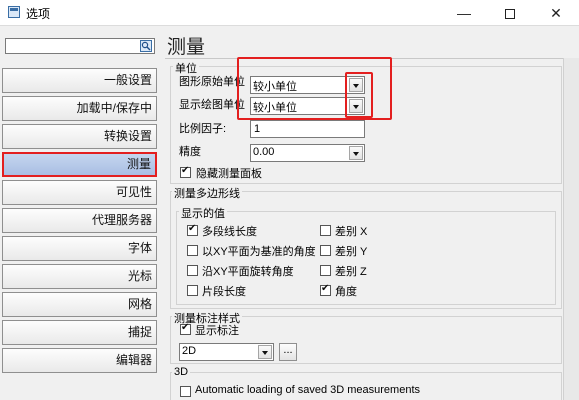 The image size is (579, 400). What do you see at coordinates (359, 95) in the screenshot?
I see `highlight-box-arrows` at bounding box center [359, 95].